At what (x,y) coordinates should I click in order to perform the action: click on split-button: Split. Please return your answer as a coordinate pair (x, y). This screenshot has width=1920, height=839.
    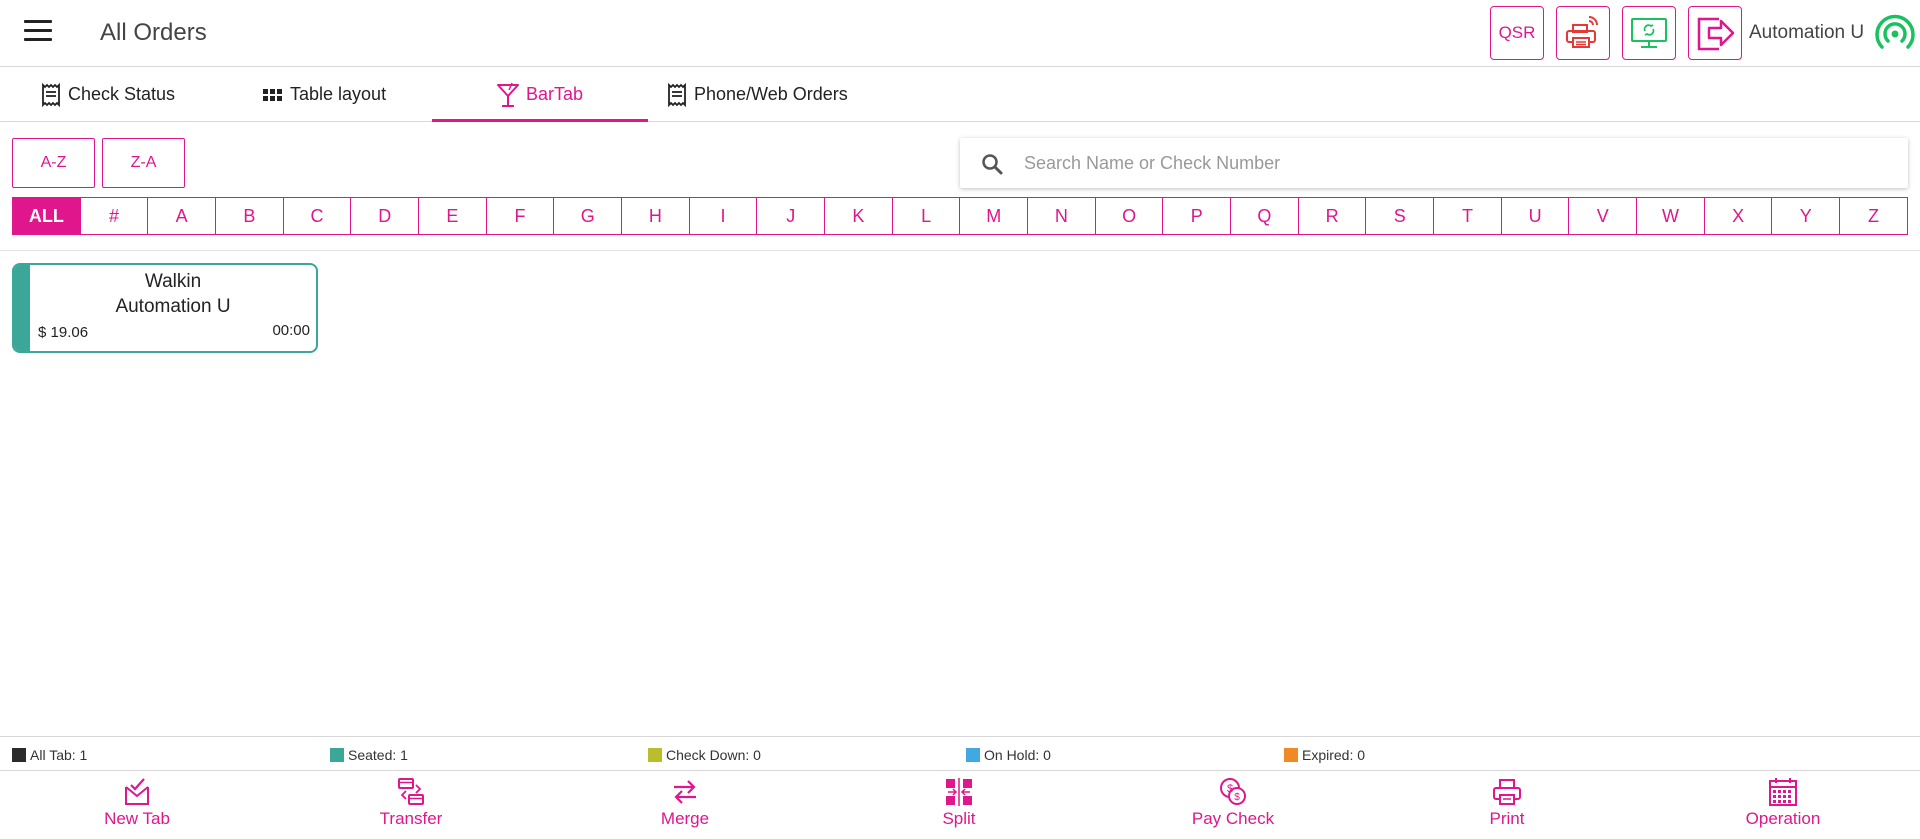
    Looking at the image, I should click on (959, 805).